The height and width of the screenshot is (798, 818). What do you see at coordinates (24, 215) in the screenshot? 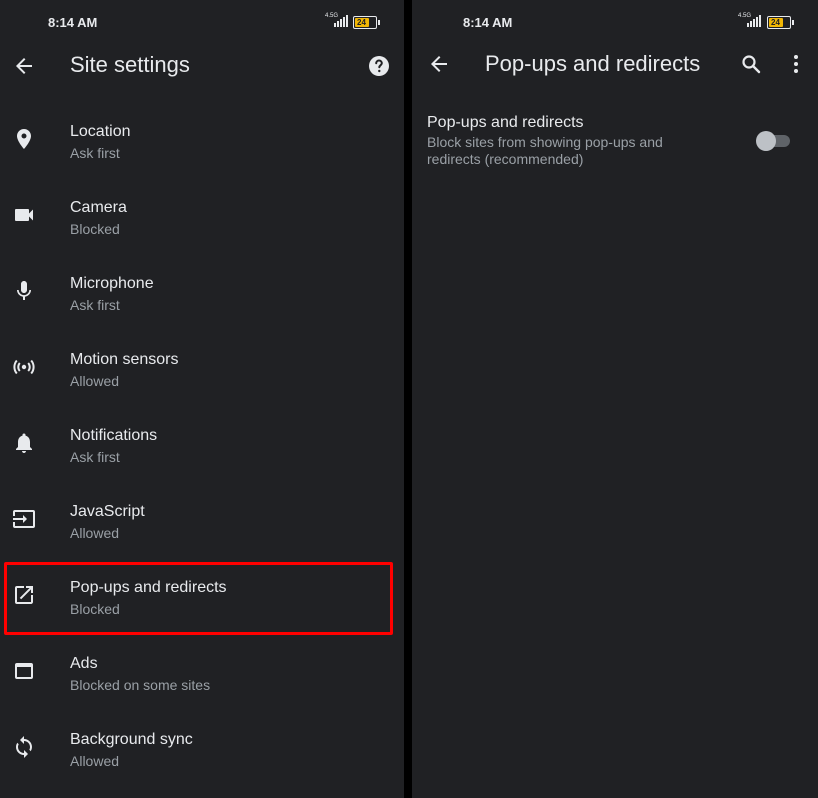
I see `camera-icon` at bounding box center [24, 215].